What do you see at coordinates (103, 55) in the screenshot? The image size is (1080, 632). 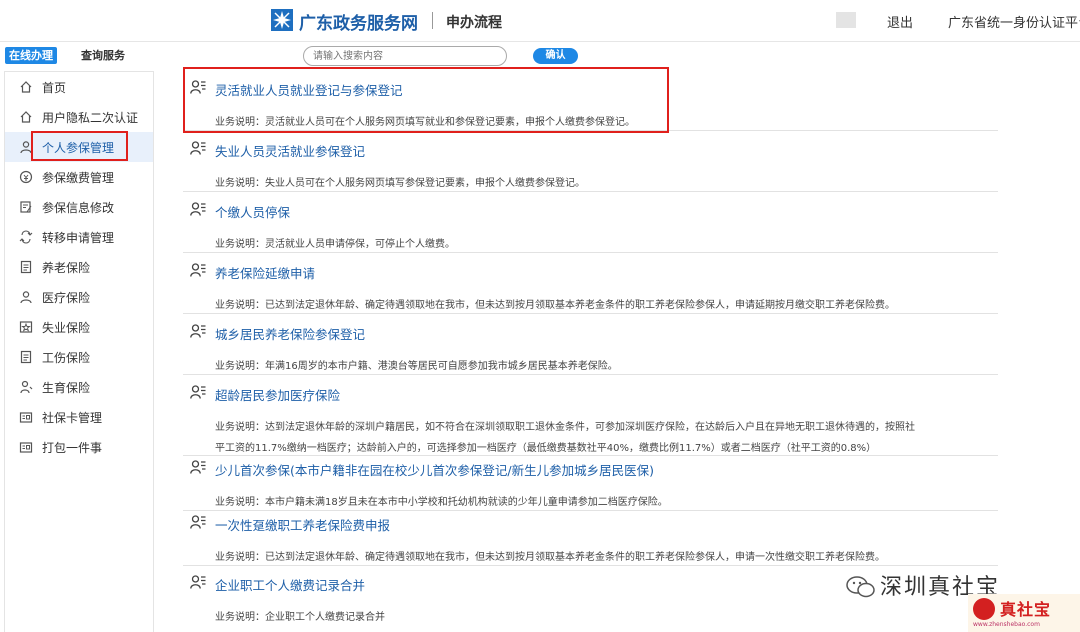 I see `tab-query-service: 查询服务` at bounding box center [103, 55].